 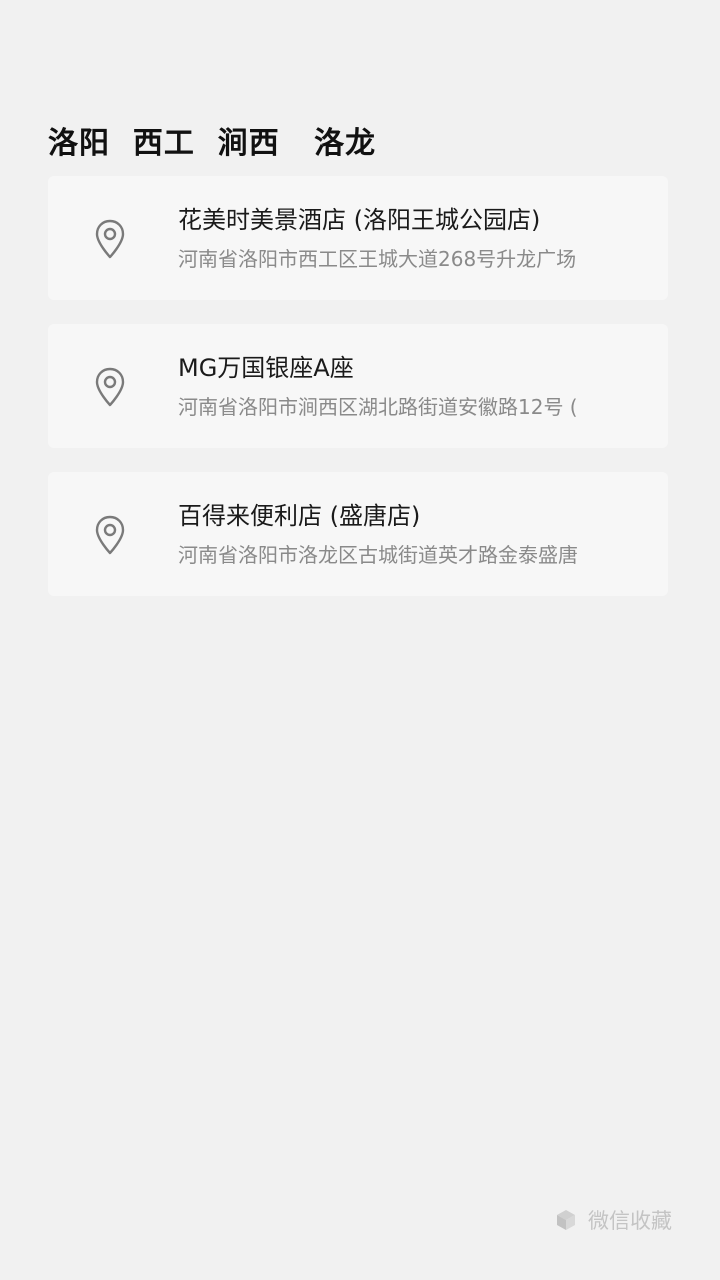 What do you see at coordinates (378, 407) in the screenshot?
I see `location-address: 河南省洛阳市涧西区湖北路街道安徽路12号 (` at bounding box center [378, 407].